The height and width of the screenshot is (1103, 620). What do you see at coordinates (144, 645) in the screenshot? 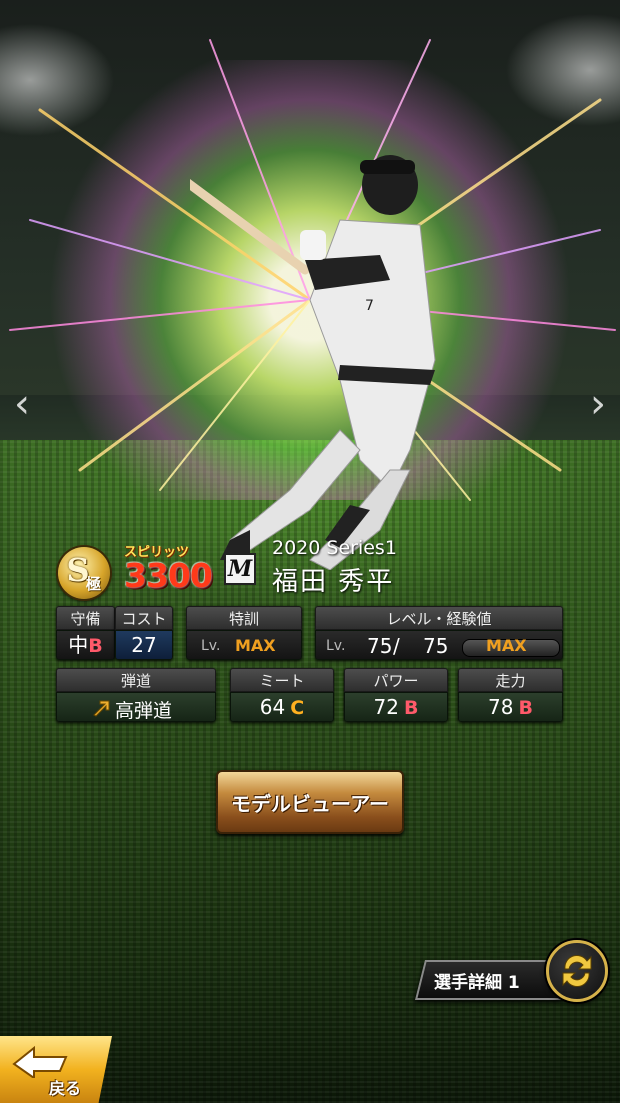
I see `cost-value: 27` at bounding box center [144, 645].